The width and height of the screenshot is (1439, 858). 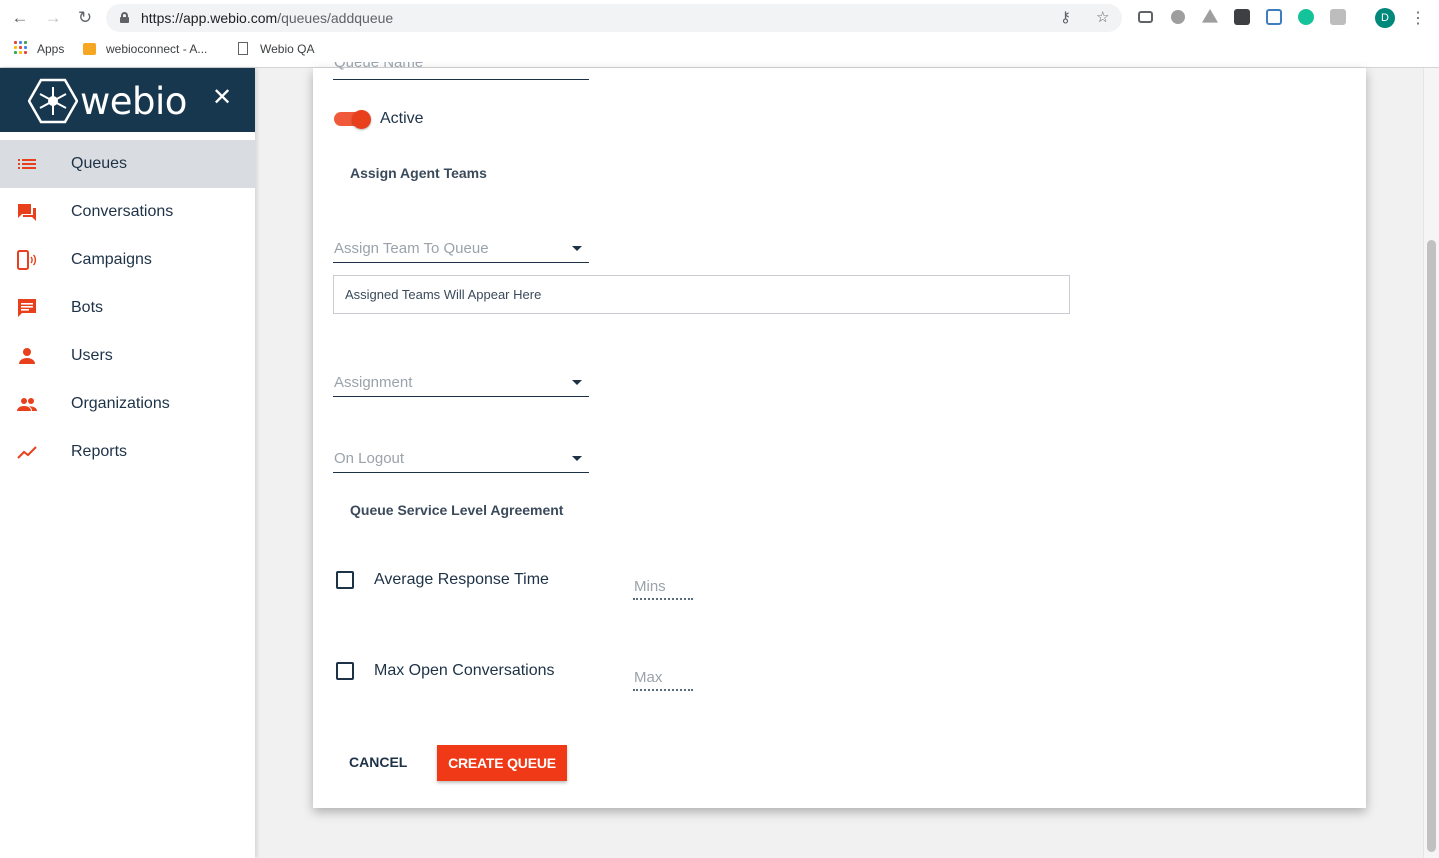 What do you see at coordinates (457, 510) in the screenshot?
I see `sla-title: Queue Service Level Agreement` at bounding box center [457, 510].